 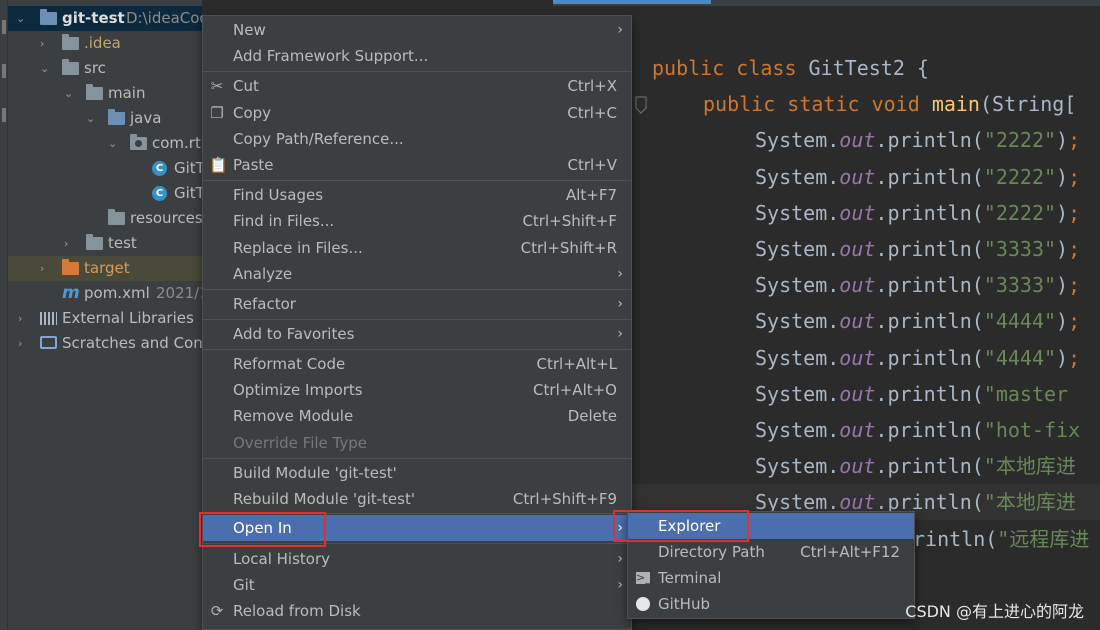 What do you see at coordinates (105, 143) in the screenshot?
I see `tree-item-package: ⌄ com.rt` at bounding box center [105, 143].